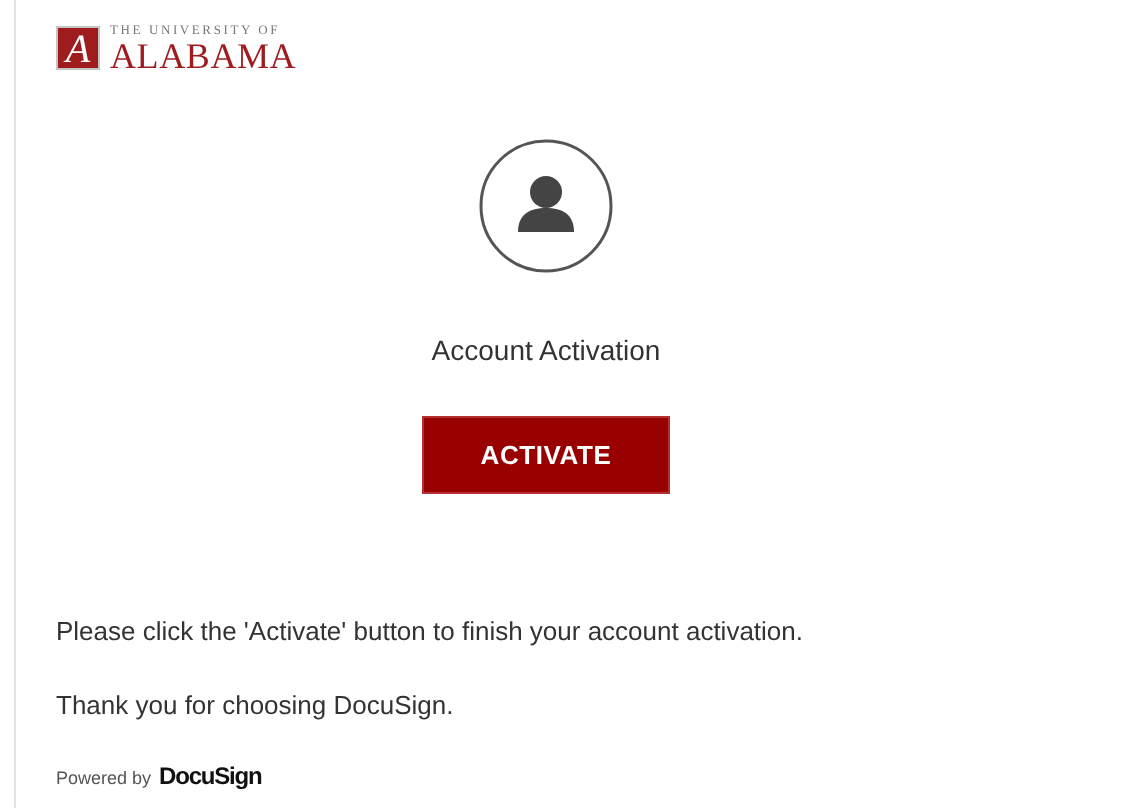  What do you see at coordinates (546, 206) in the screenshot?
I see `user-icon` at bounding box center [546, 206].